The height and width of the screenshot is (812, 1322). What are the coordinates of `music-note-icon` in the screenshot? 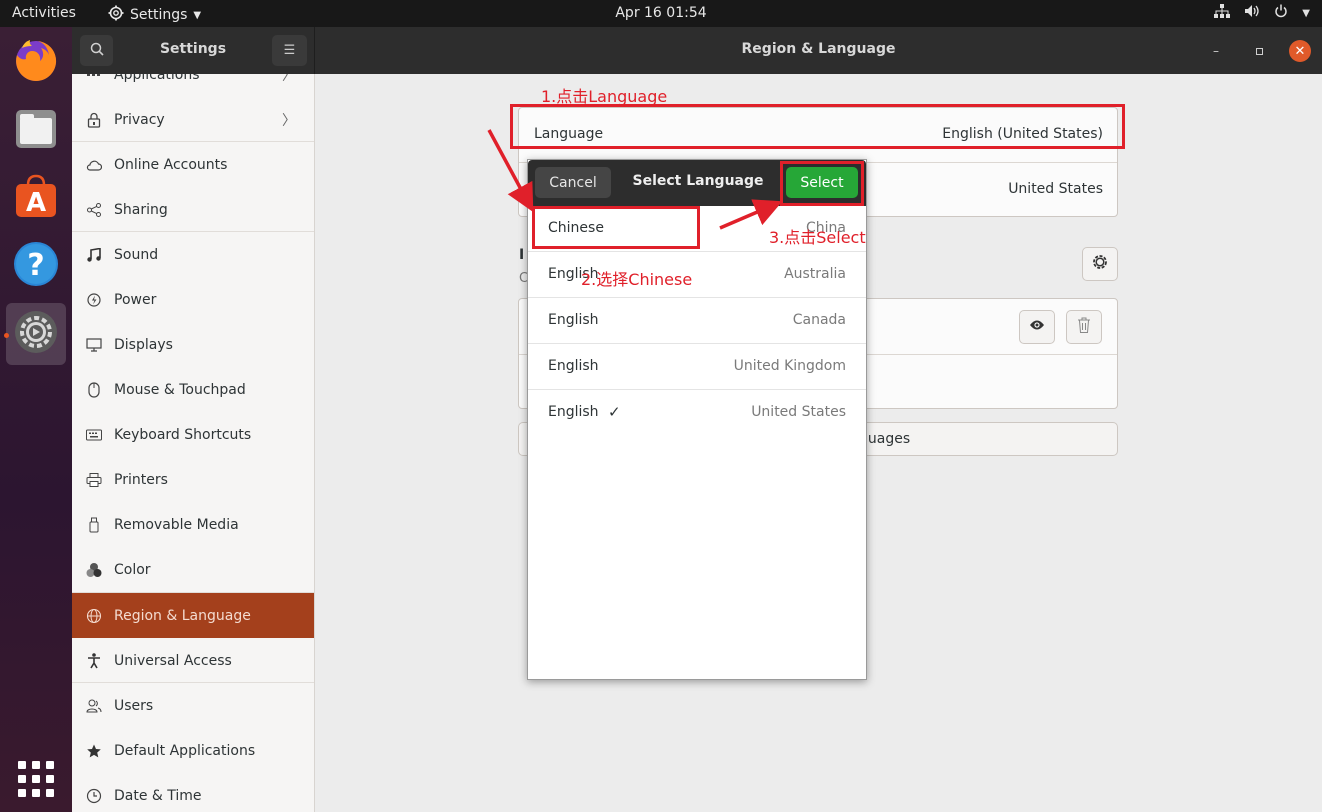 It's located at (94, 255).